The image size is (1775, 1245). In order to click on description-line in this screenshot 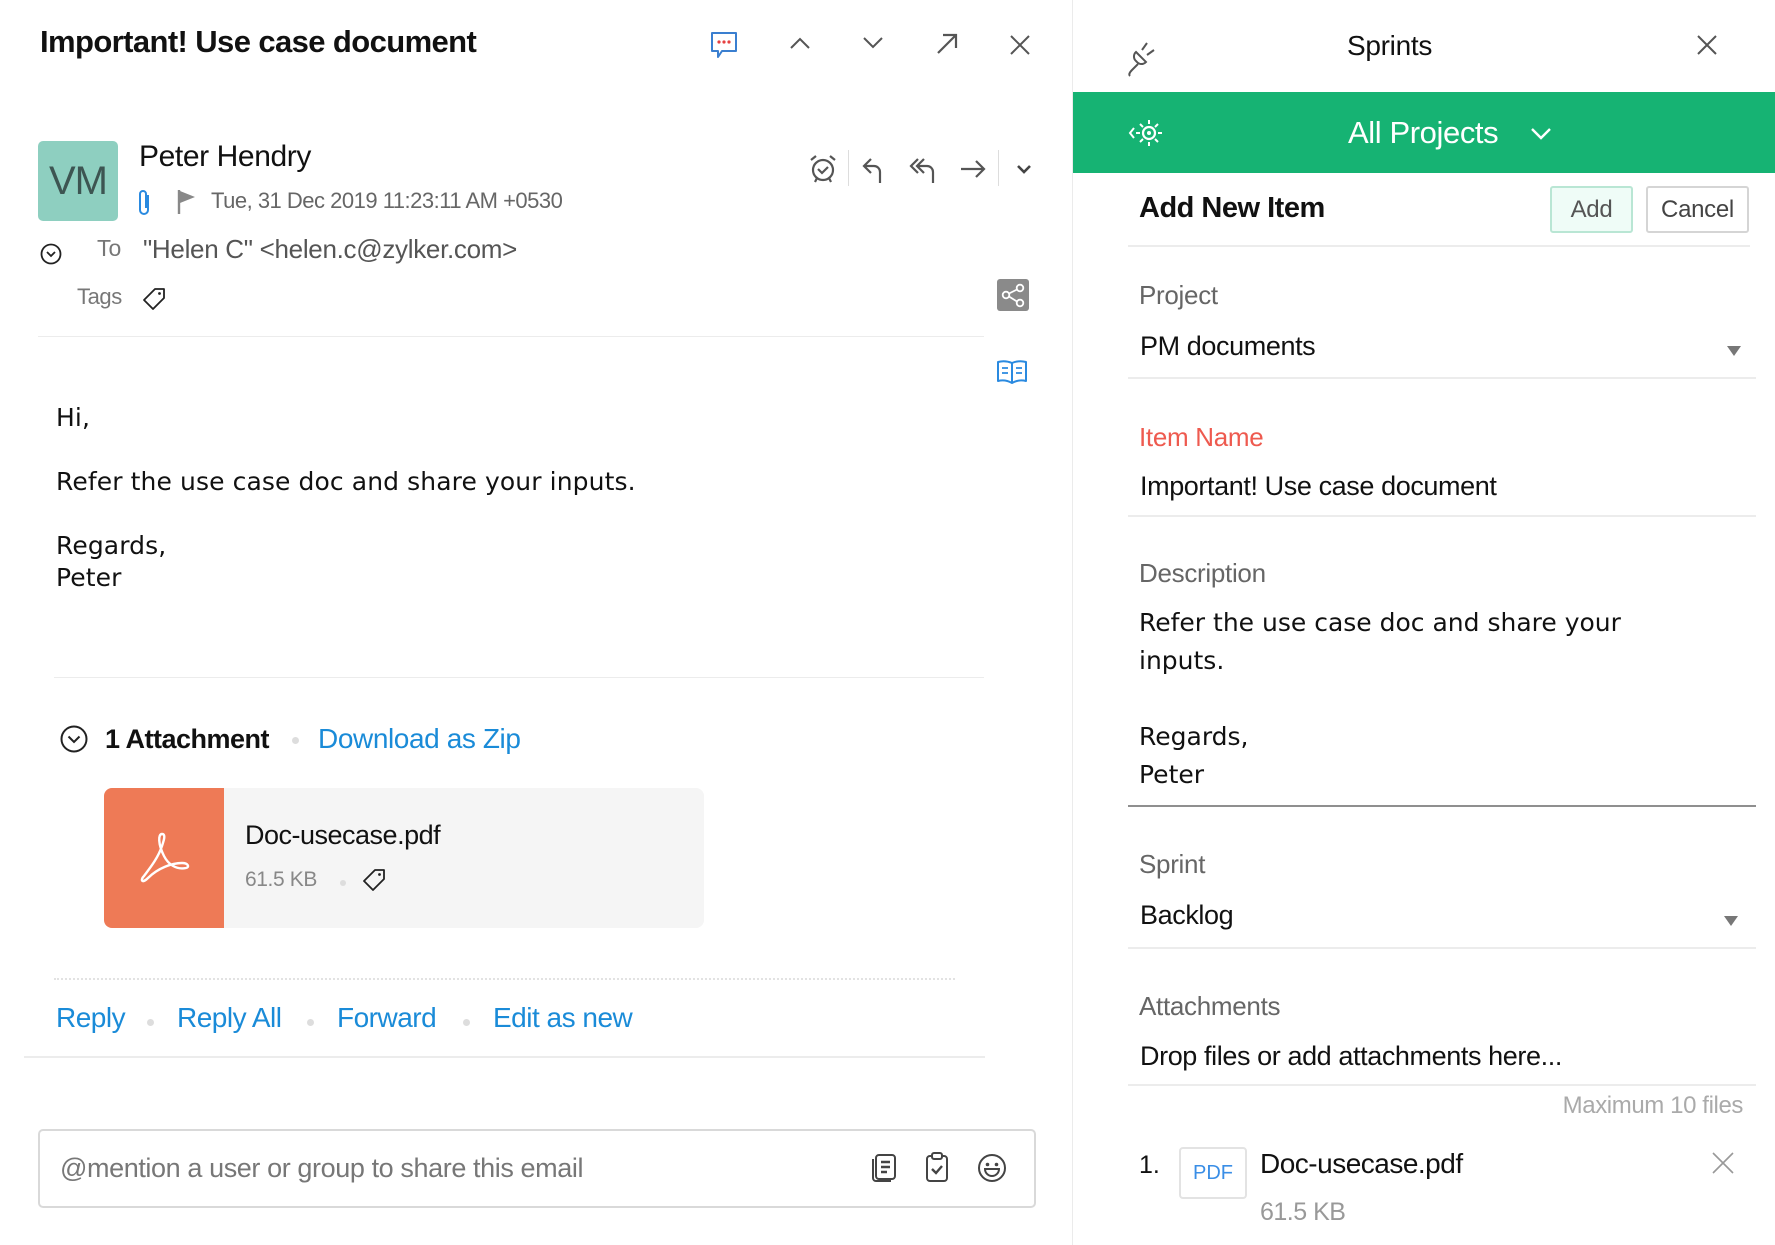, I will do `click(1439, 699)`.